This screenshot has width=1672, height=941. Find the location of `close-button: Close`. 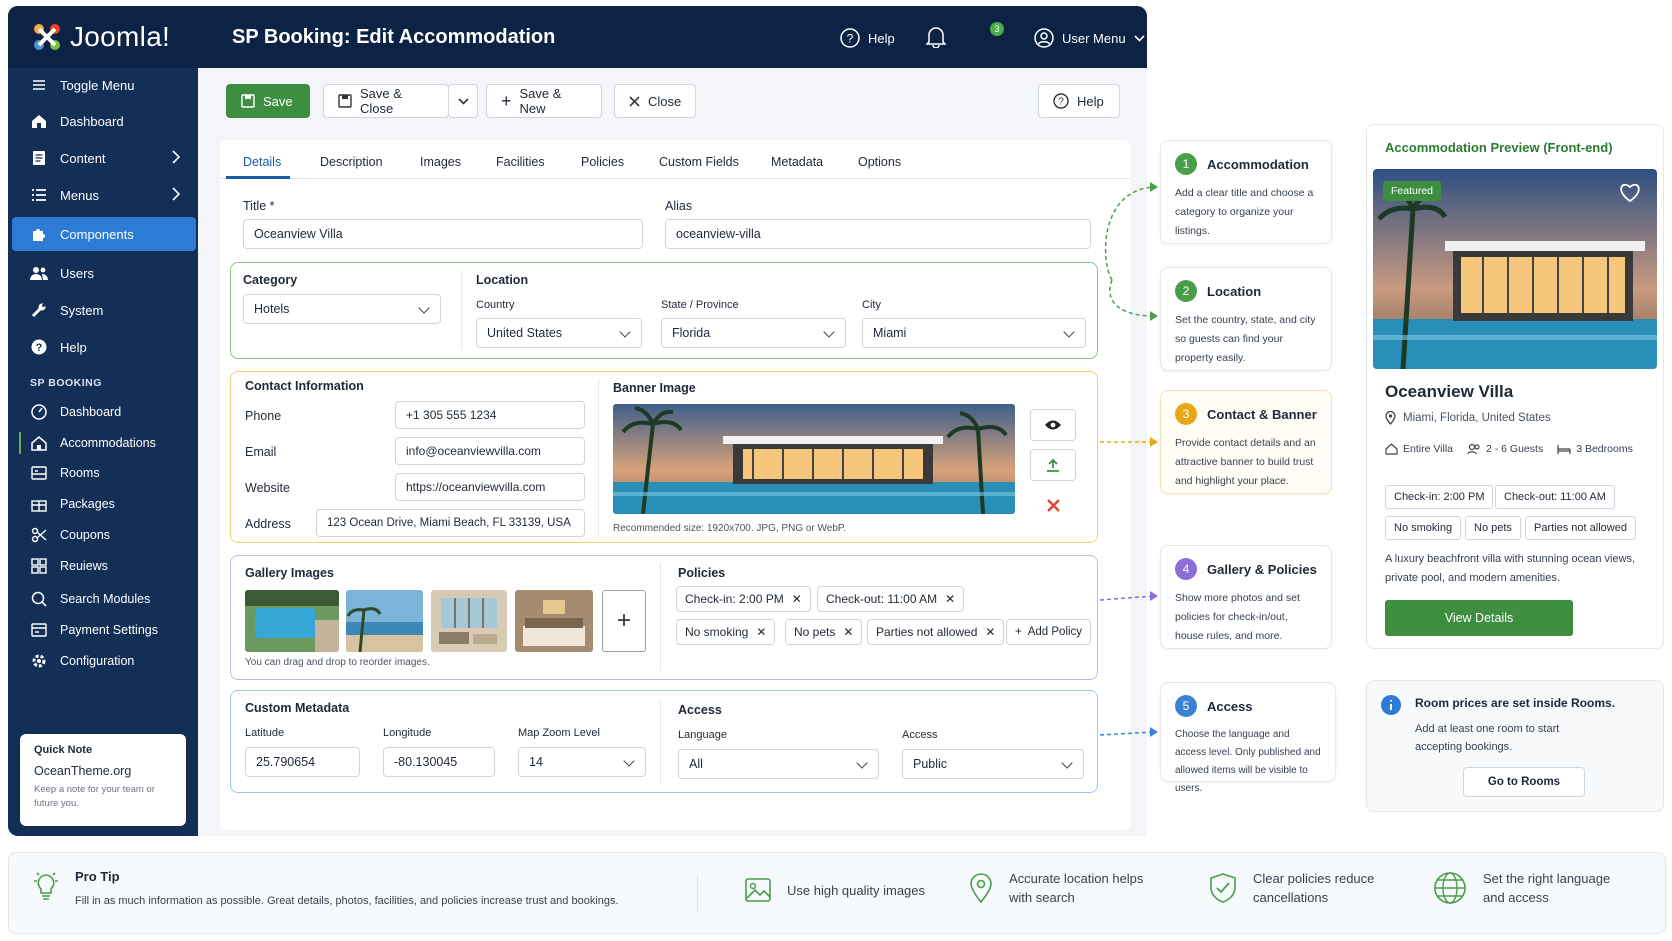

close-button: Close is located at coordinates (655, 101).